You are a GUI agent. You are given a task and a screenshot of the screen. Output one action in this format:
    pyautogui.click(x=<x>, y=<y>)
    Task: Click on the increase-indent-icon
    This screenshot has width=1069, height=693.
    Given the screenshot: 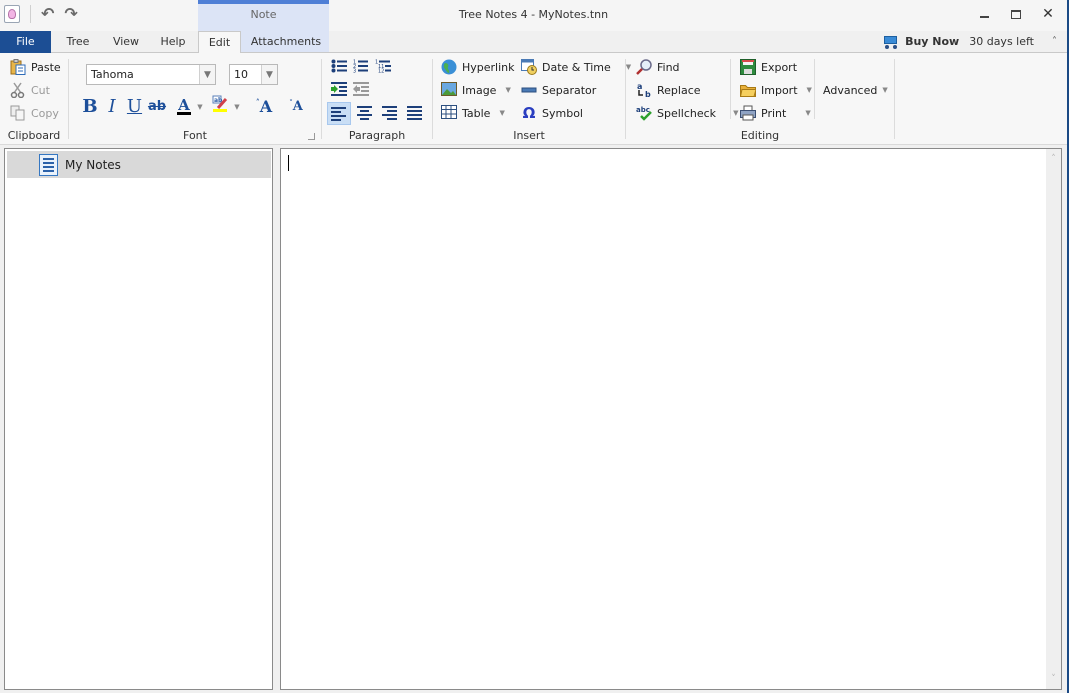 What is the action you would take?
    pyautogui.click(x=339, y=90)
    